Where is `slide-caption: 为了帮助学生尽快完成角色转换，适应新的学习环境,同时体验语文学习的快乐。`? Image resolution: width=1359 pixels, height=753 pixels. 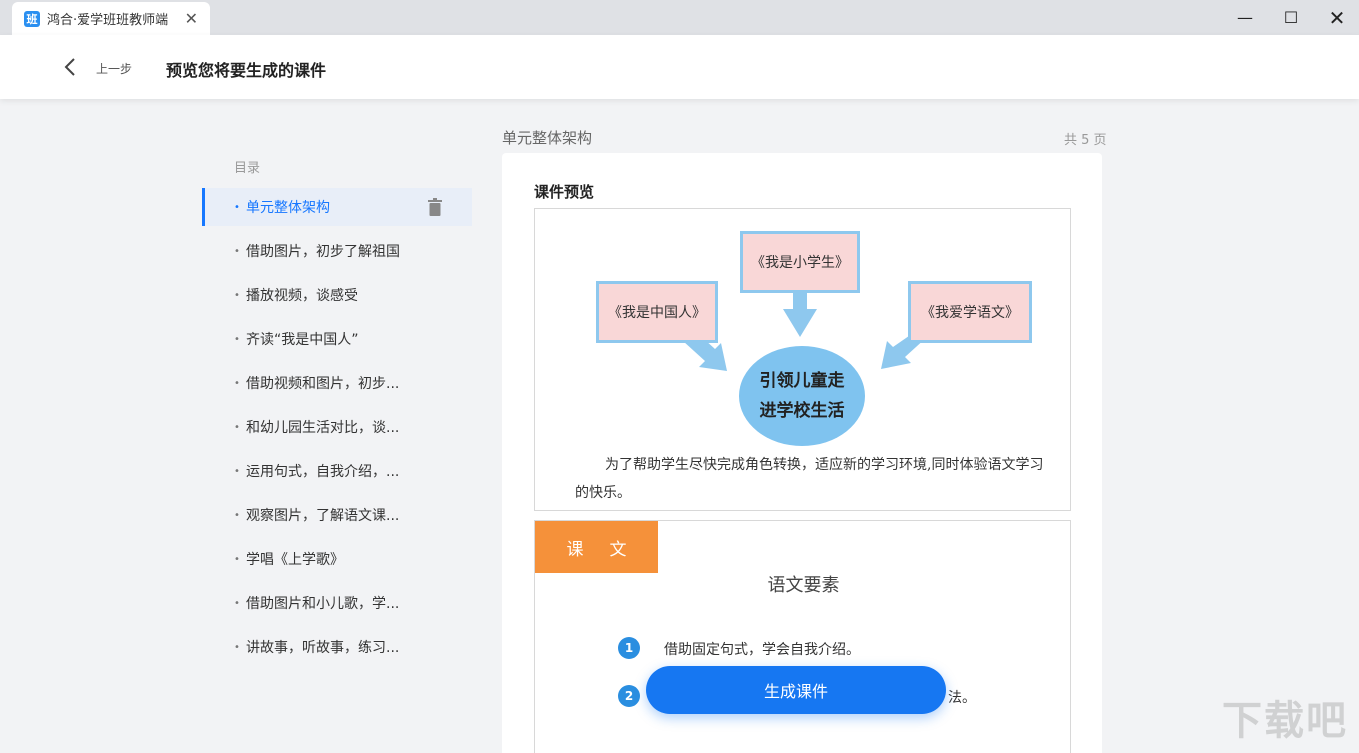 slide-caption: 为了帮助学生尽快完成角色转换，适应新的学习环境,同时体验语文学习的快乐。 is located at coordinates (809, 479).